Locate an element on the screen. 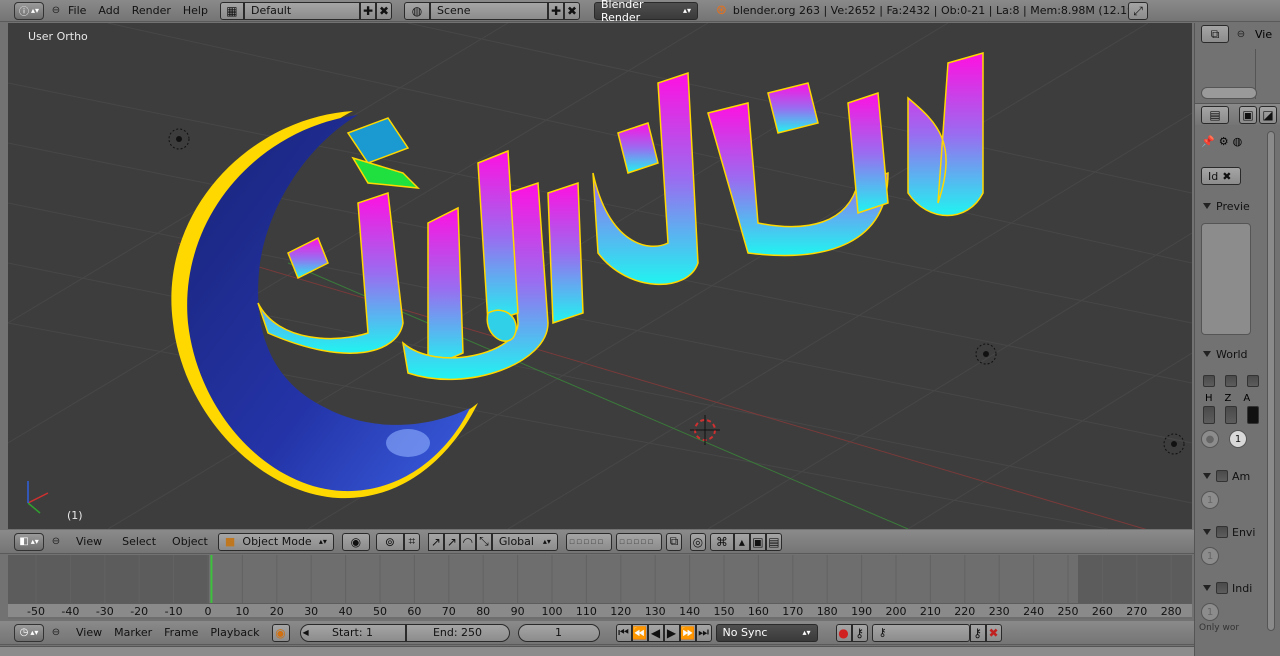  start-frame-field: ◀ Start: 1 is located at coordinates (352, 632).